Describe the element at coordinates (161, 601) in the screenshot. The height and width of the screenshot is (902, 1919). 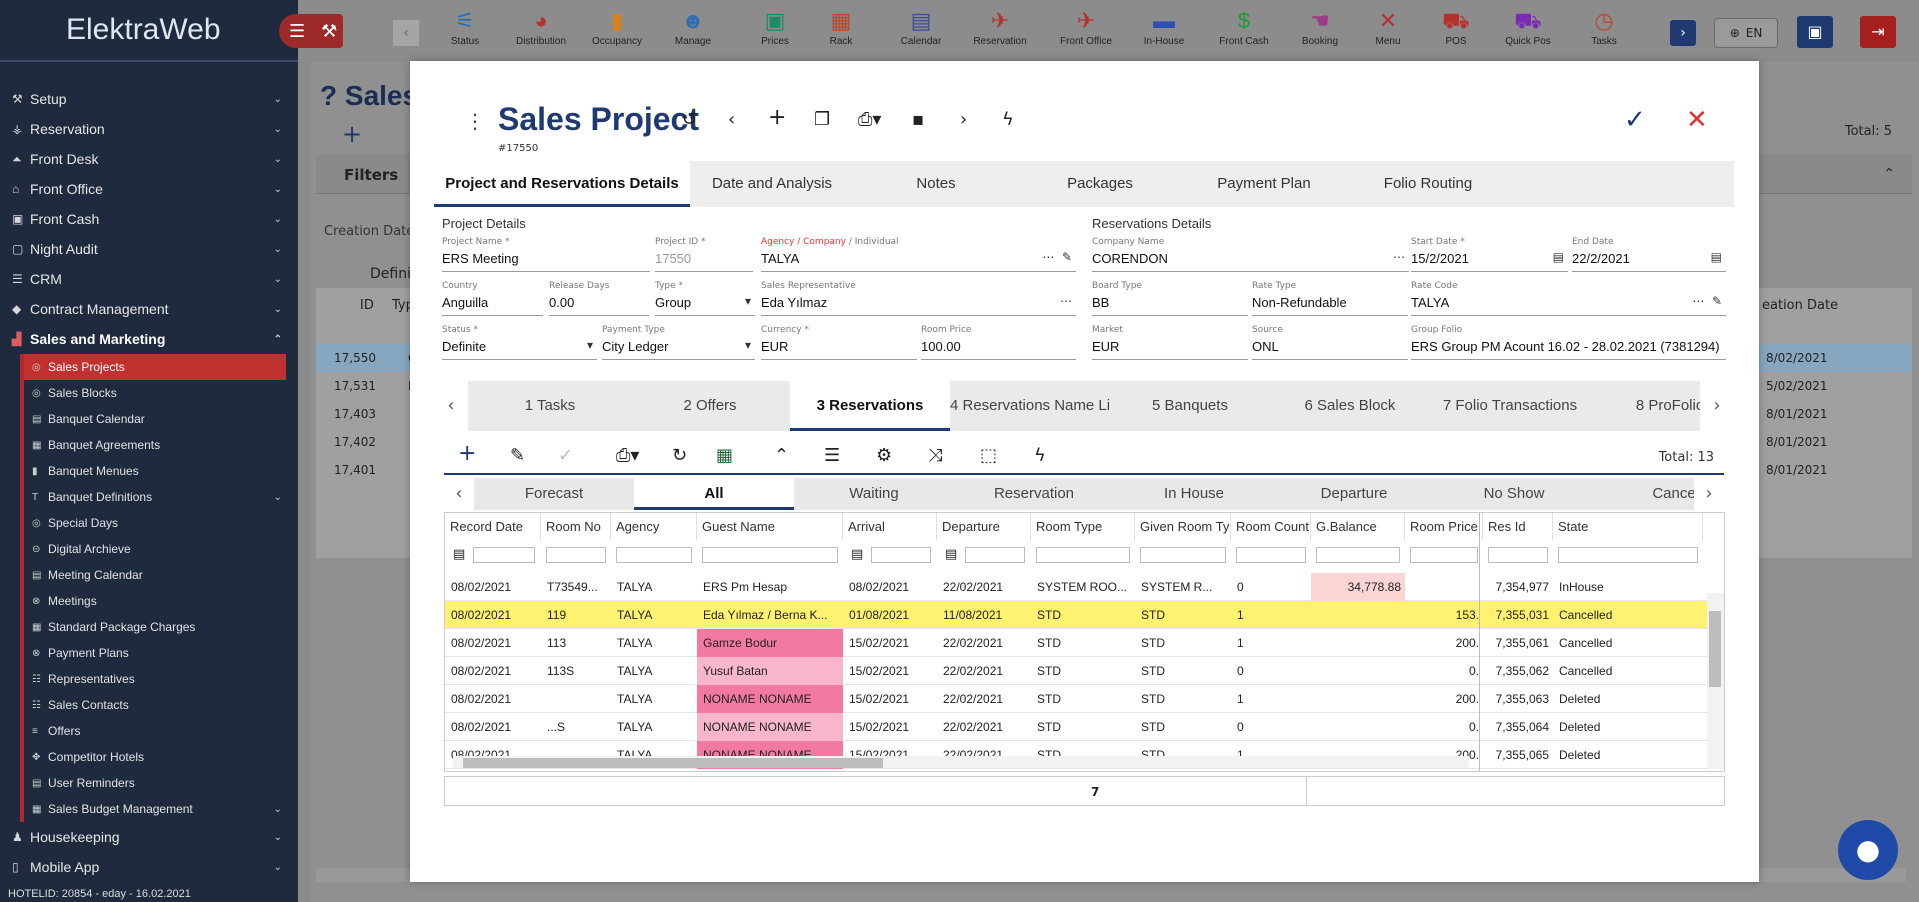
I see `submenu-item-meetings: ⊗ Meetings` at that location.